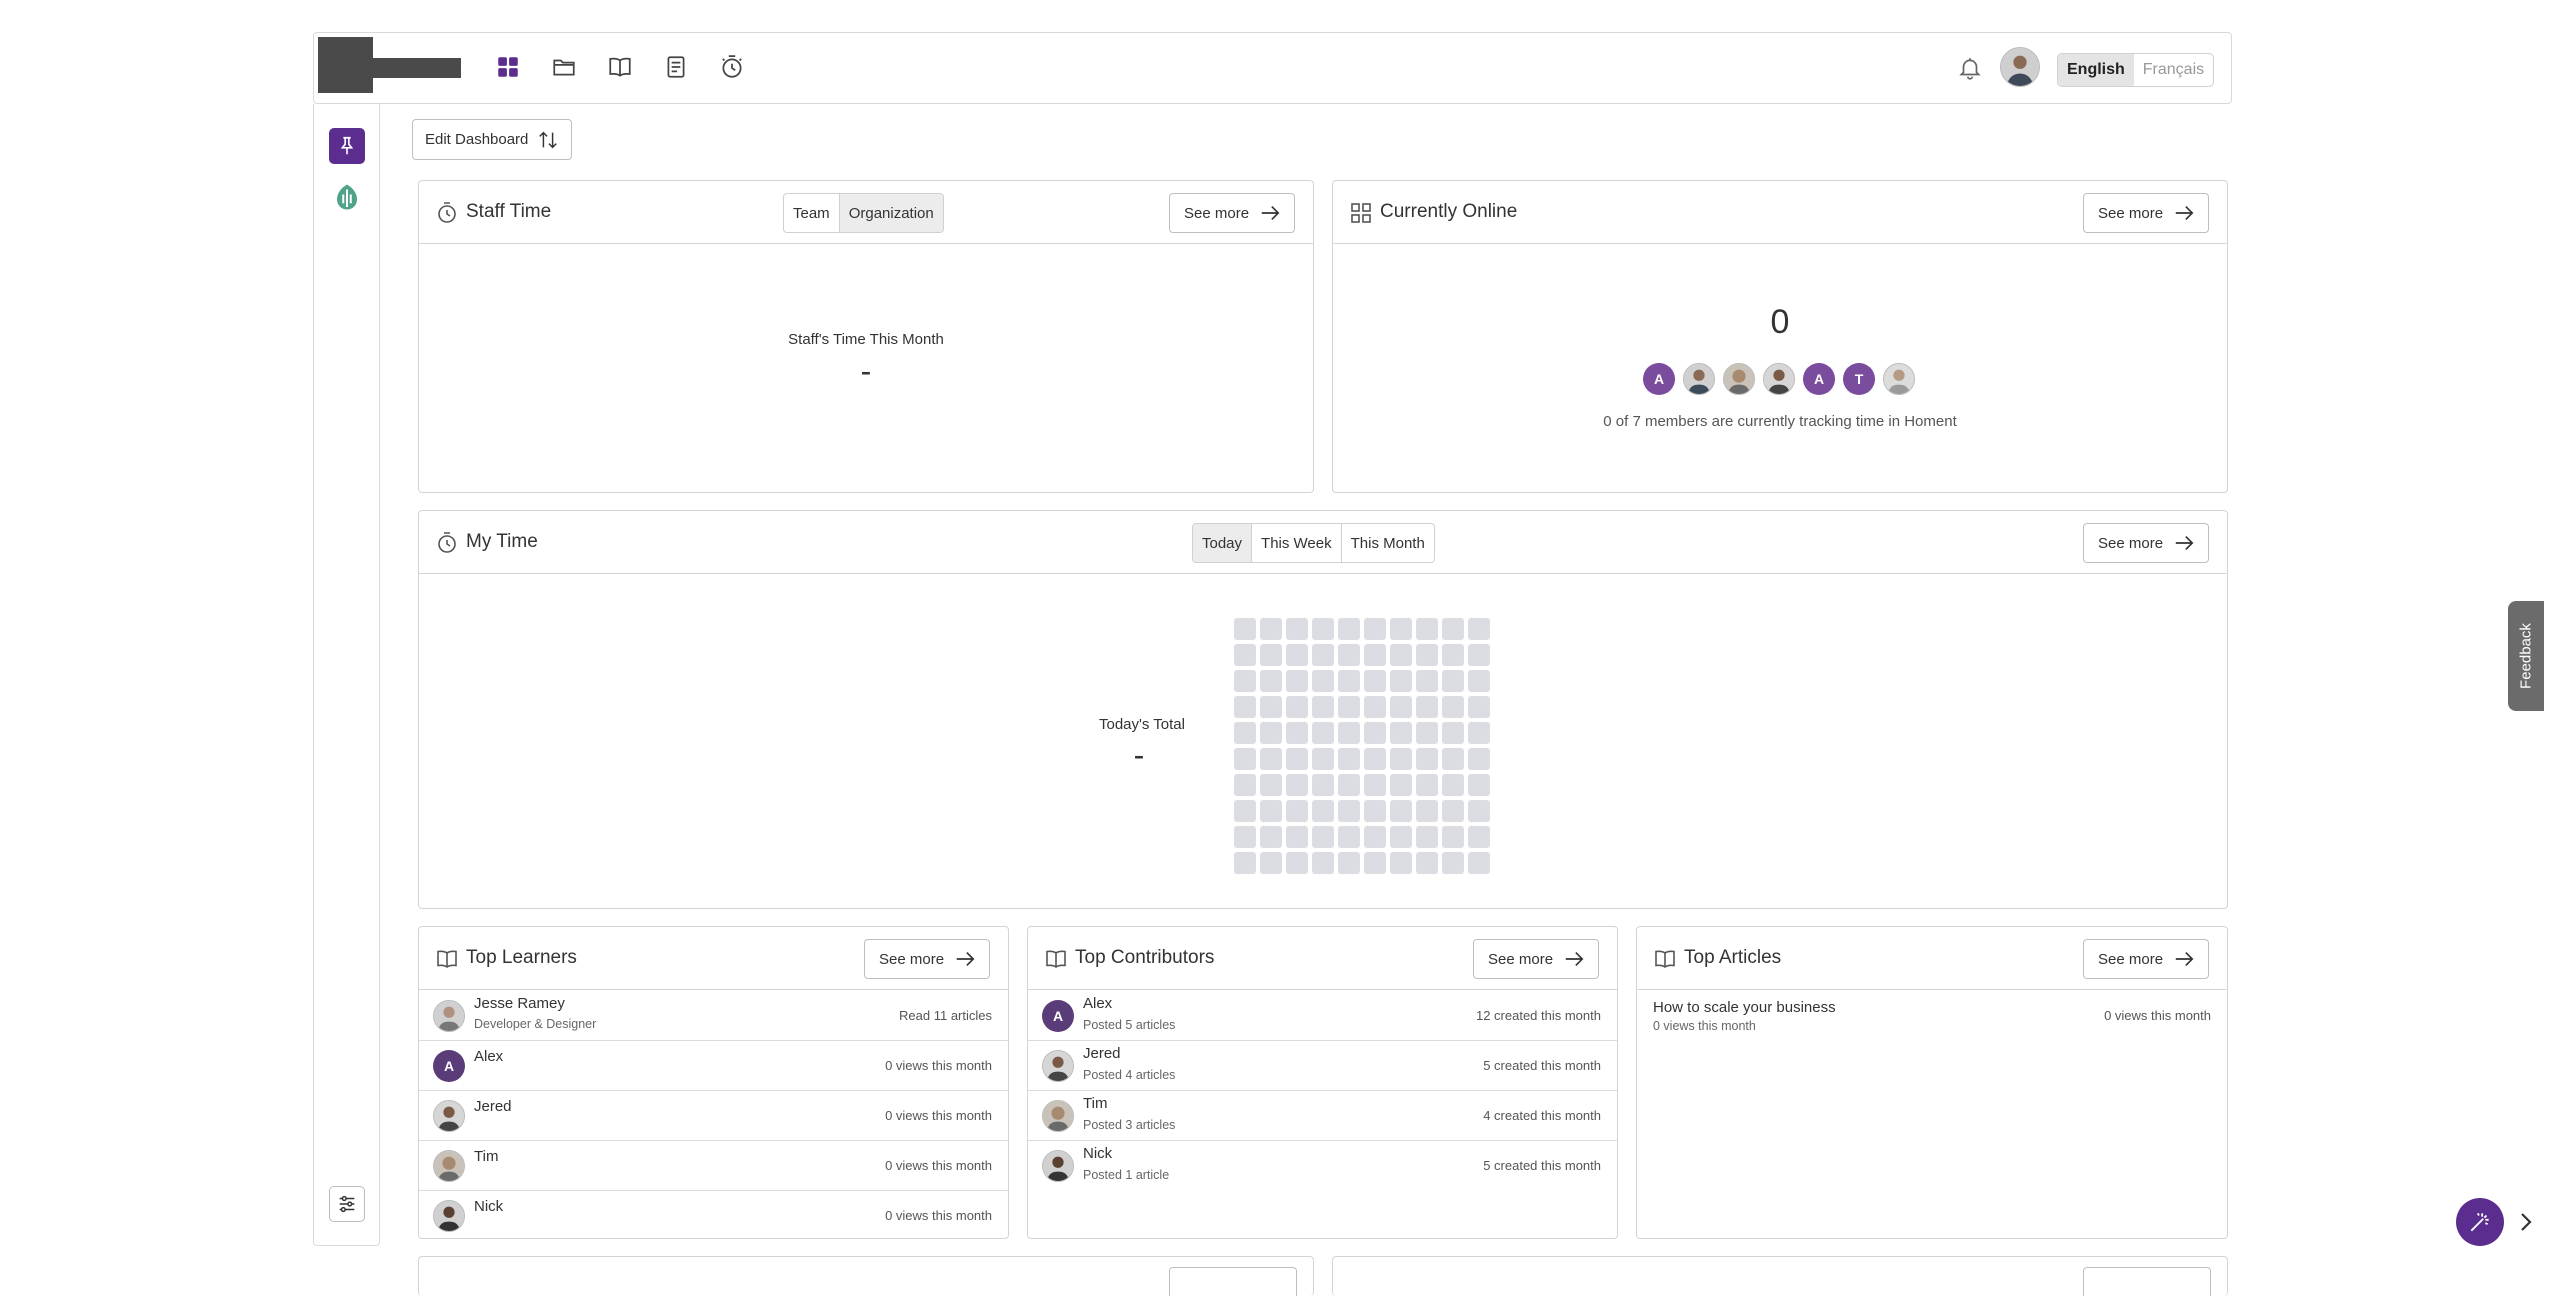 The width and height of the screenshot is (2560, 1296). What do you see at coordinates (713, 1166) in the screenshot?
I see `list-item: Tim 0 views this month` at bounding box center [713, 1166].